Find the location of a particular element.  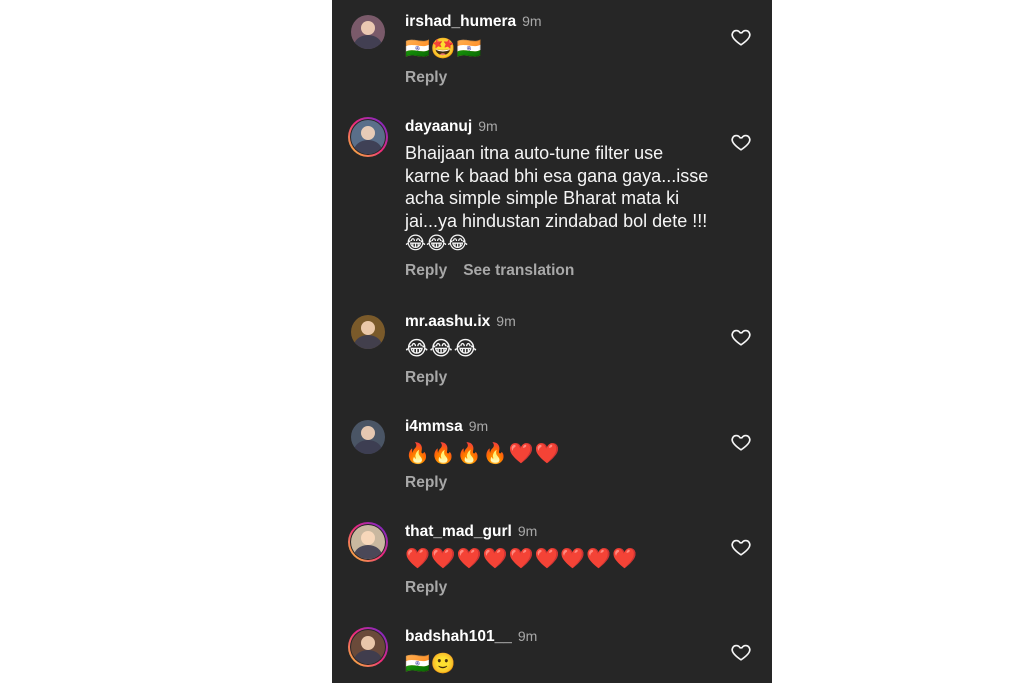

comment-body: i4mmsa 9m 🔥🔥🔥🔥❤️❤️ Reply is located at coordinates (558, 454).